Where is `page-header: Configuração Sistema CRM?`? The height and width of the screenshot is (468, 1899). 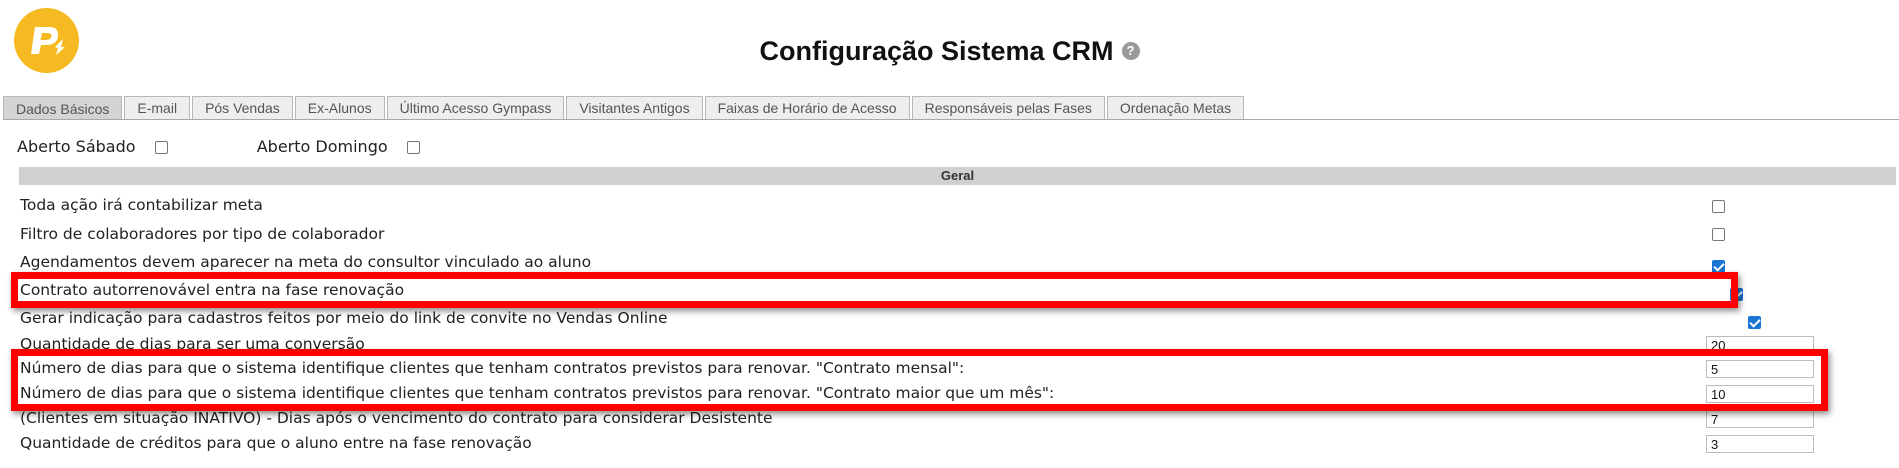
page-header: Configuração Sistema CRM? is located at coordinates (949, 51).